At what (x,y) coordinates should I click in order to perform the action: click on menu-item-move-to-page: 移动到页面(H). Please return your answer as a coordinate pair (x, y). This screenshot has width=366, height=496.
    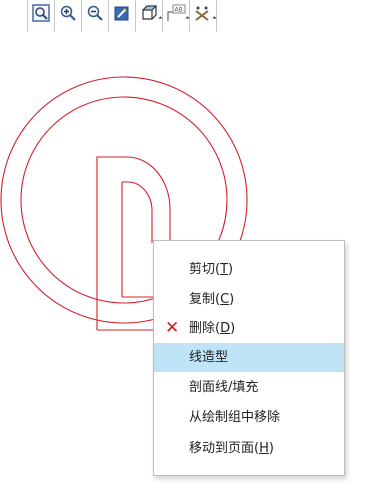
    Looking at the image, I should click on (249, 448).